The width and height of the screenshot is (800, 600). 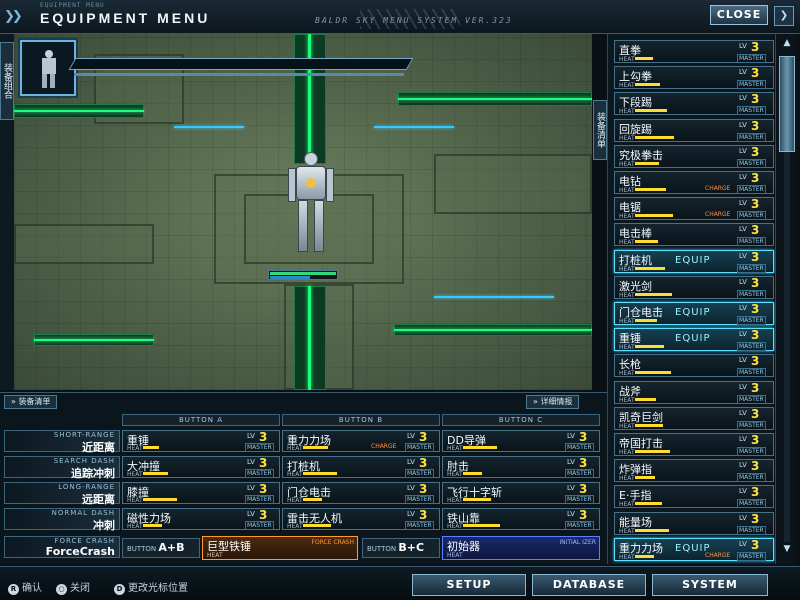 What do you see at coordinates (158, 588) in the screenshot?
I see `hint-text: 更改光标位置` at bounding box center [158, 588].